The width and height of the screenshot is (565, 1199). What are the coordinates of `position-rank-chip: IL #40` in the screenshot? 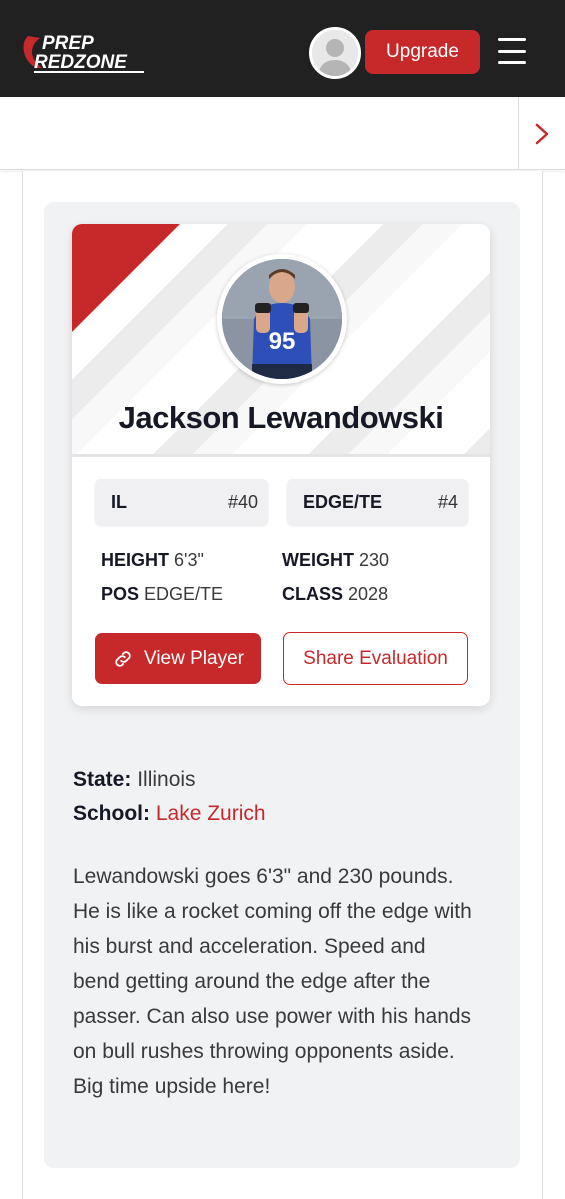 It's located at (181, 502).